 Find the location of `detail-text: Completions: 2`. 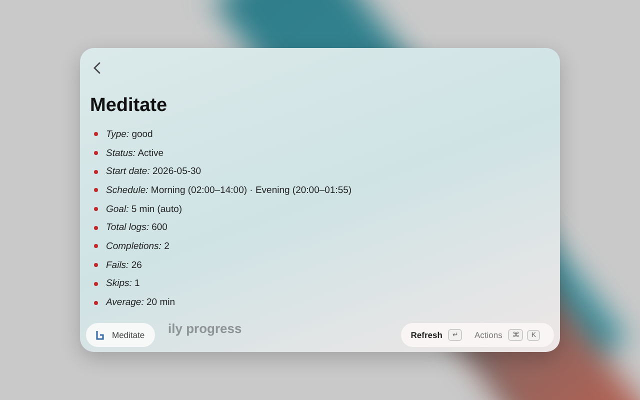

detail-text: Completions: 2 is located at coordinates (138, 246).